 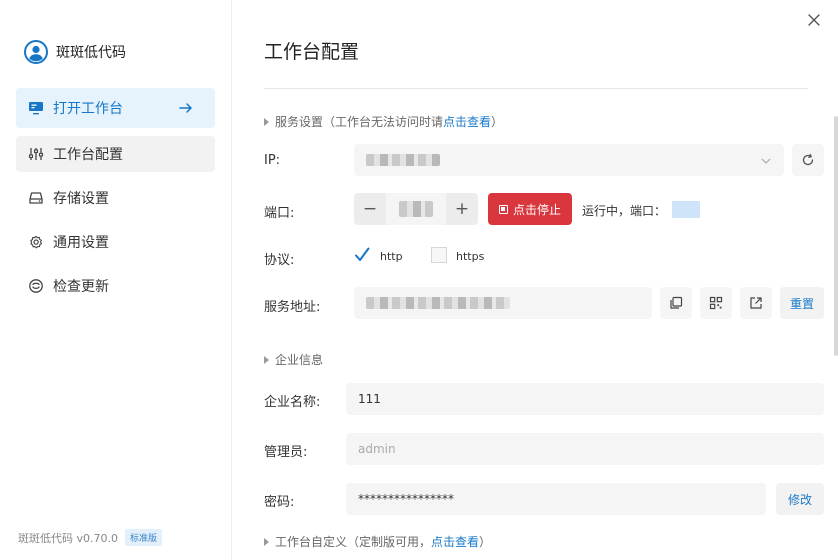 I want to click on close-icon, so click(x=814, y=20).